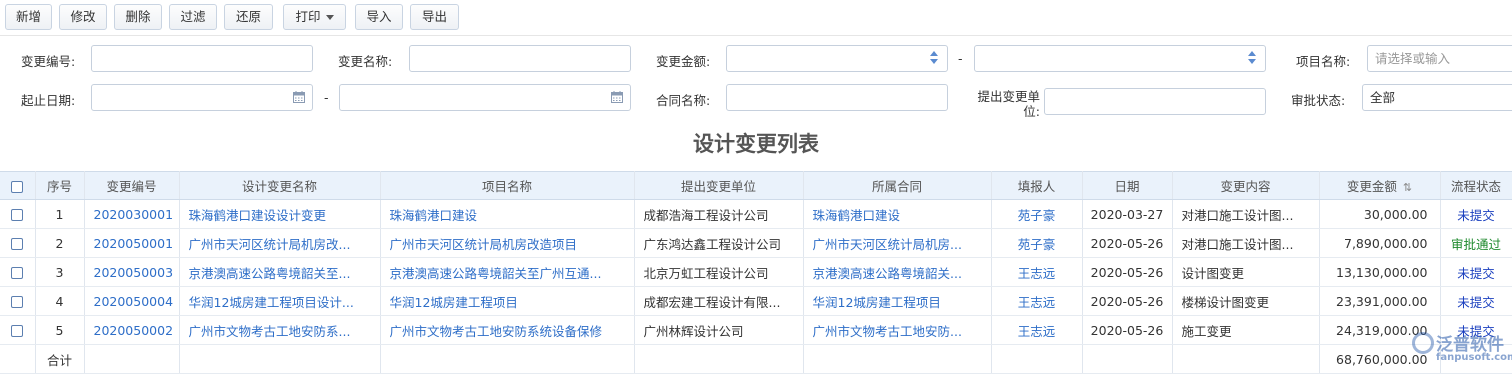 Image resolution: width=1512 pixels, height=374 pixels. What do you see at coordinates (308, 16) in the screenshot?
I see `print-button-label: 打印` at bounding box center [308, 16].